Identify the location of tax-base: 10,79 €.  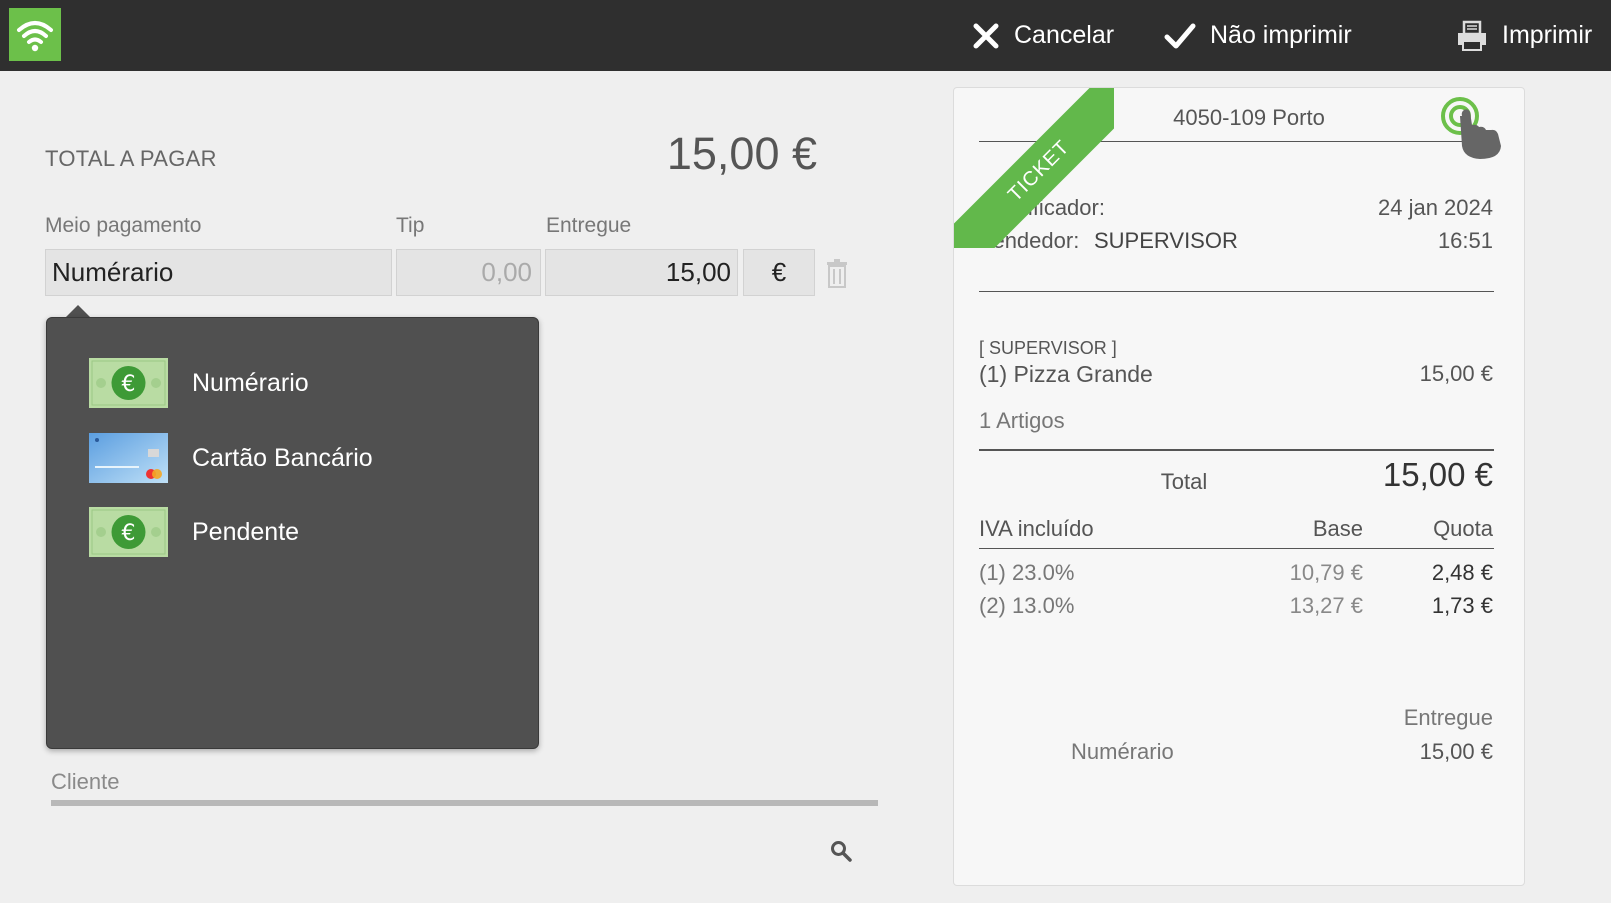
(1326, 572).